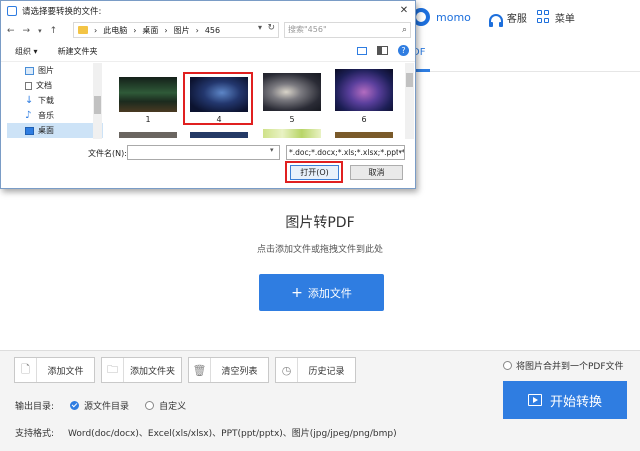 Image resolution: width=640 pixels, height=451 pixels. What do you see at coordinates (152, 370) in the screenshot?
I see `toolbar-label: 添加文件夹` at bounding box center [152, 370].